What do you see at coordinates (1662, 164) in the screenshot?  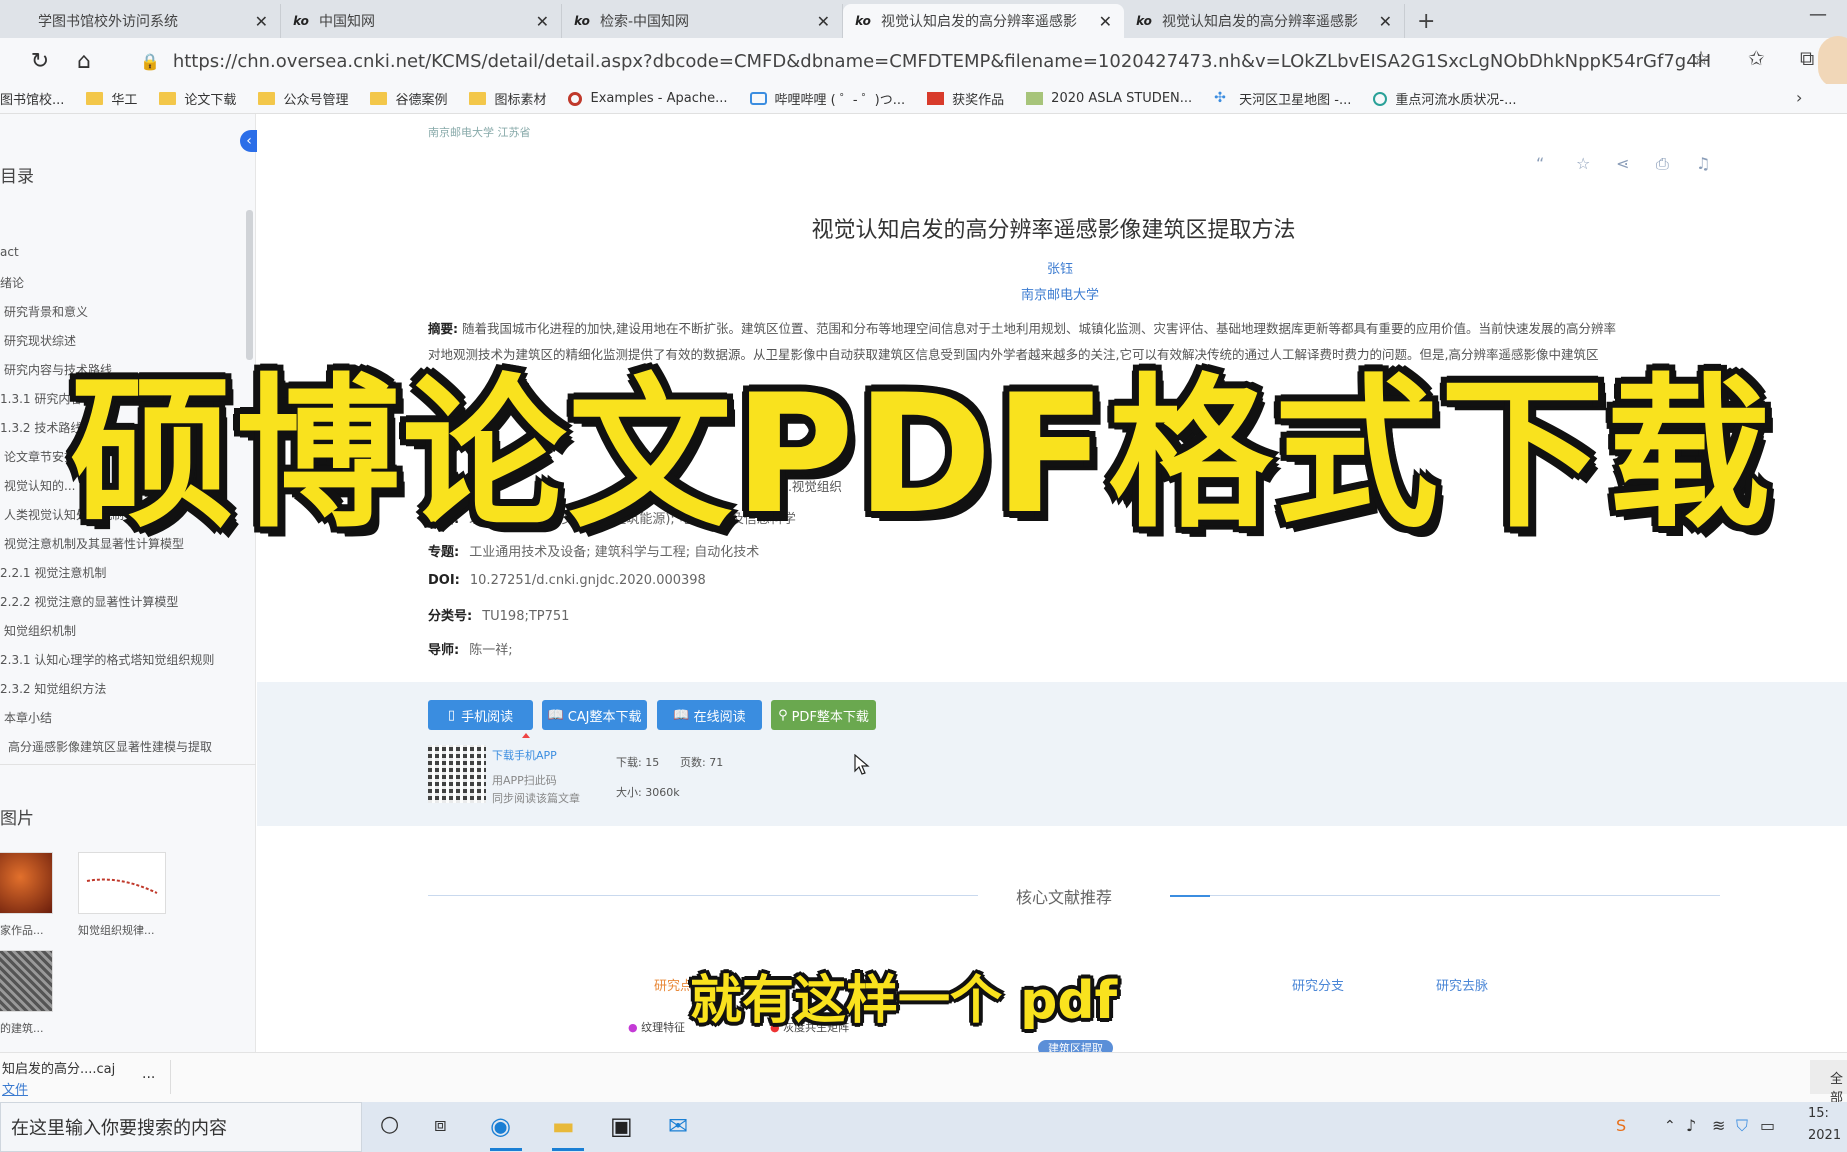 I see `print-icon: ⎙` at bounding box center [1662, 164].